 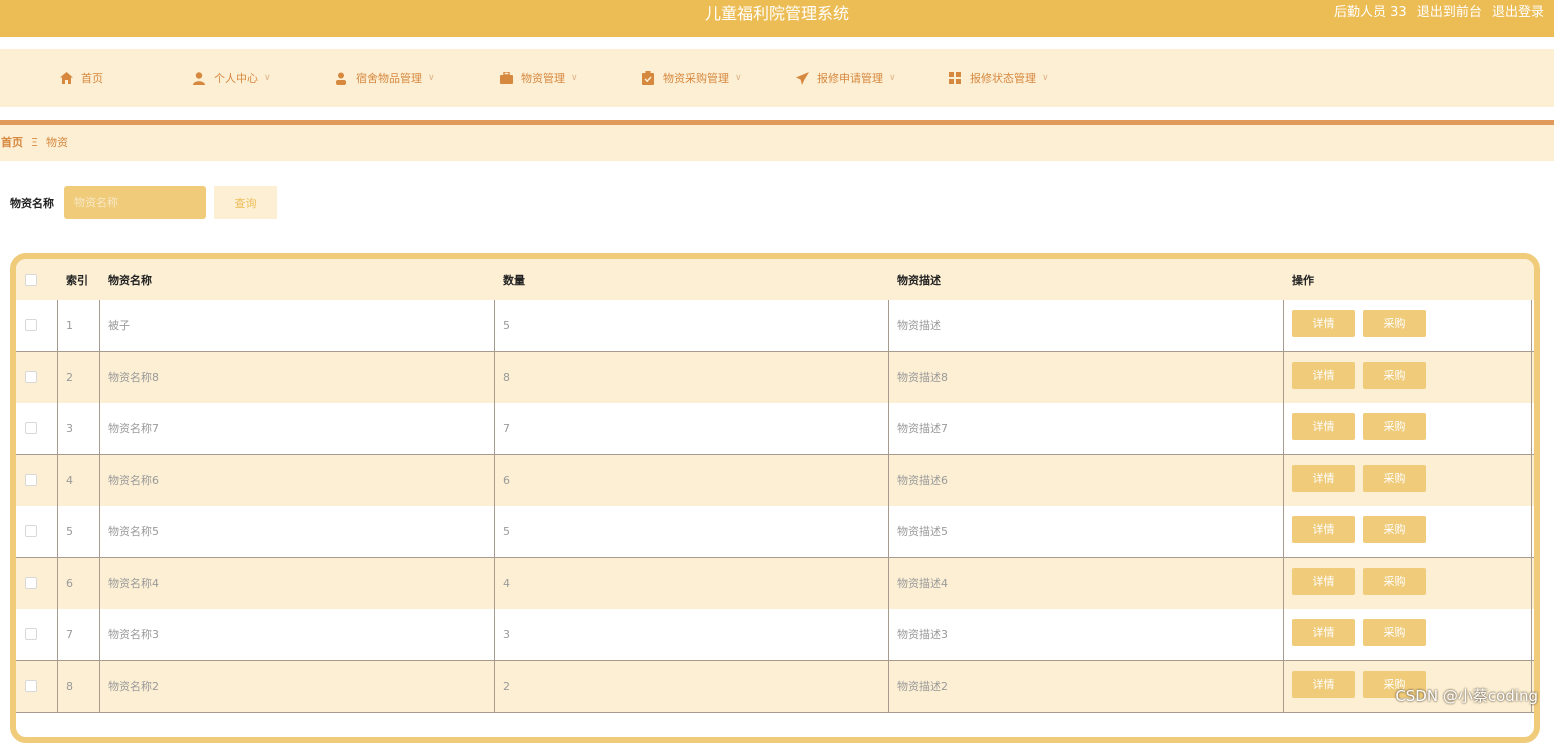 I want to click on user-area: 后勤人员 33 退出到前台 退出登录, so click(x=1436, y=13).